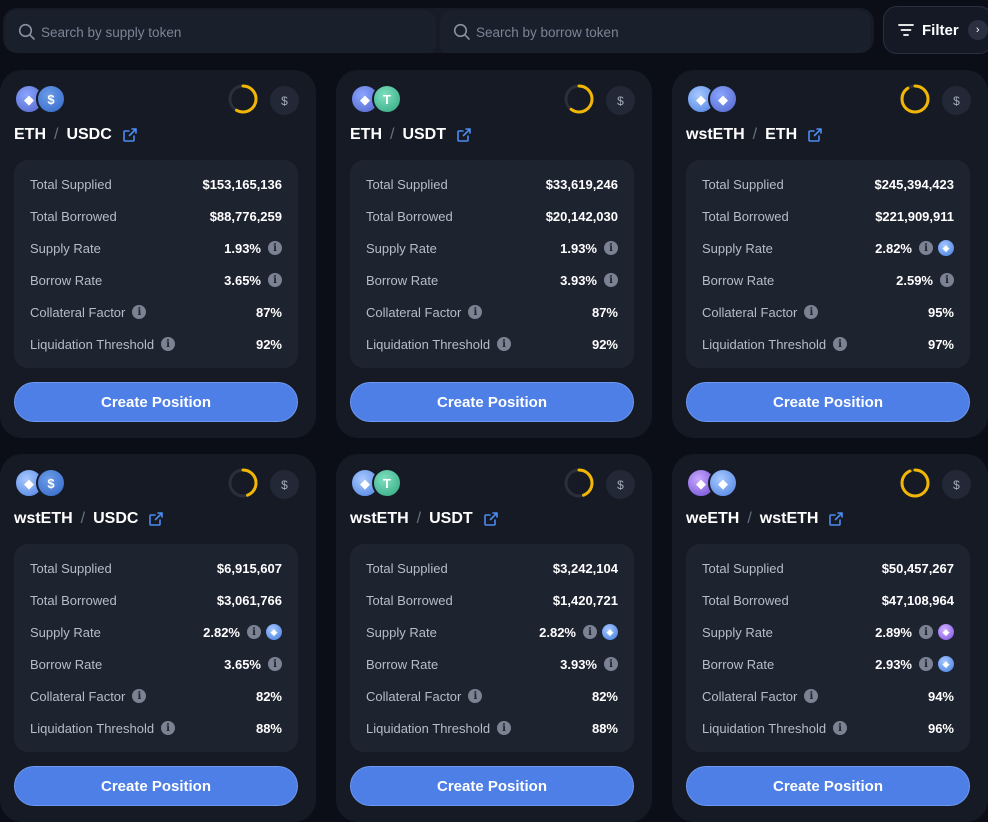 The width and height of the screenshot is (988, 822). What do you see at coordinates (89, 519) in the screenshot?
I see `market-pair-title: wstETH / USDC` at bounding box center [89, 519].